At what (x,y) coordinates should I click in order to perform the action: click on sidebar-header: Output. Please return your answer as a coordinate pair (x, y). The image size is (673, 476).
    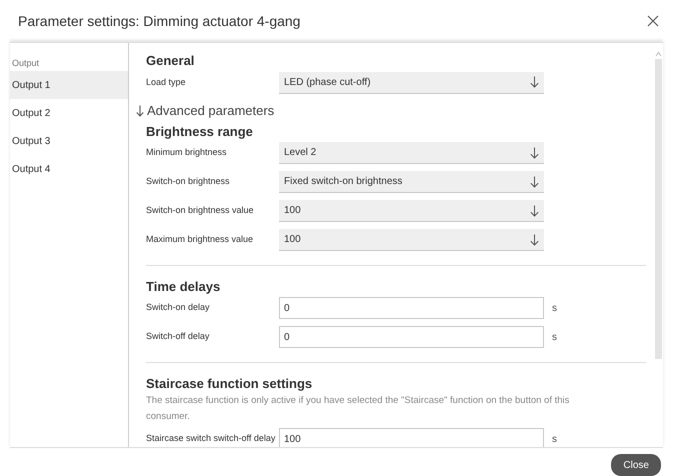
    Looking at the image, I should click on (25, 63).